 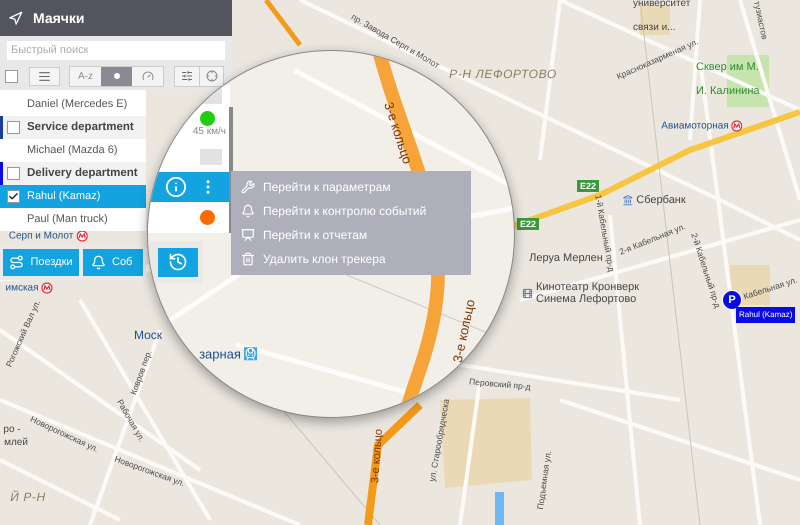 I want to click on map-label: тузиастов, so click(x=761, y=20).